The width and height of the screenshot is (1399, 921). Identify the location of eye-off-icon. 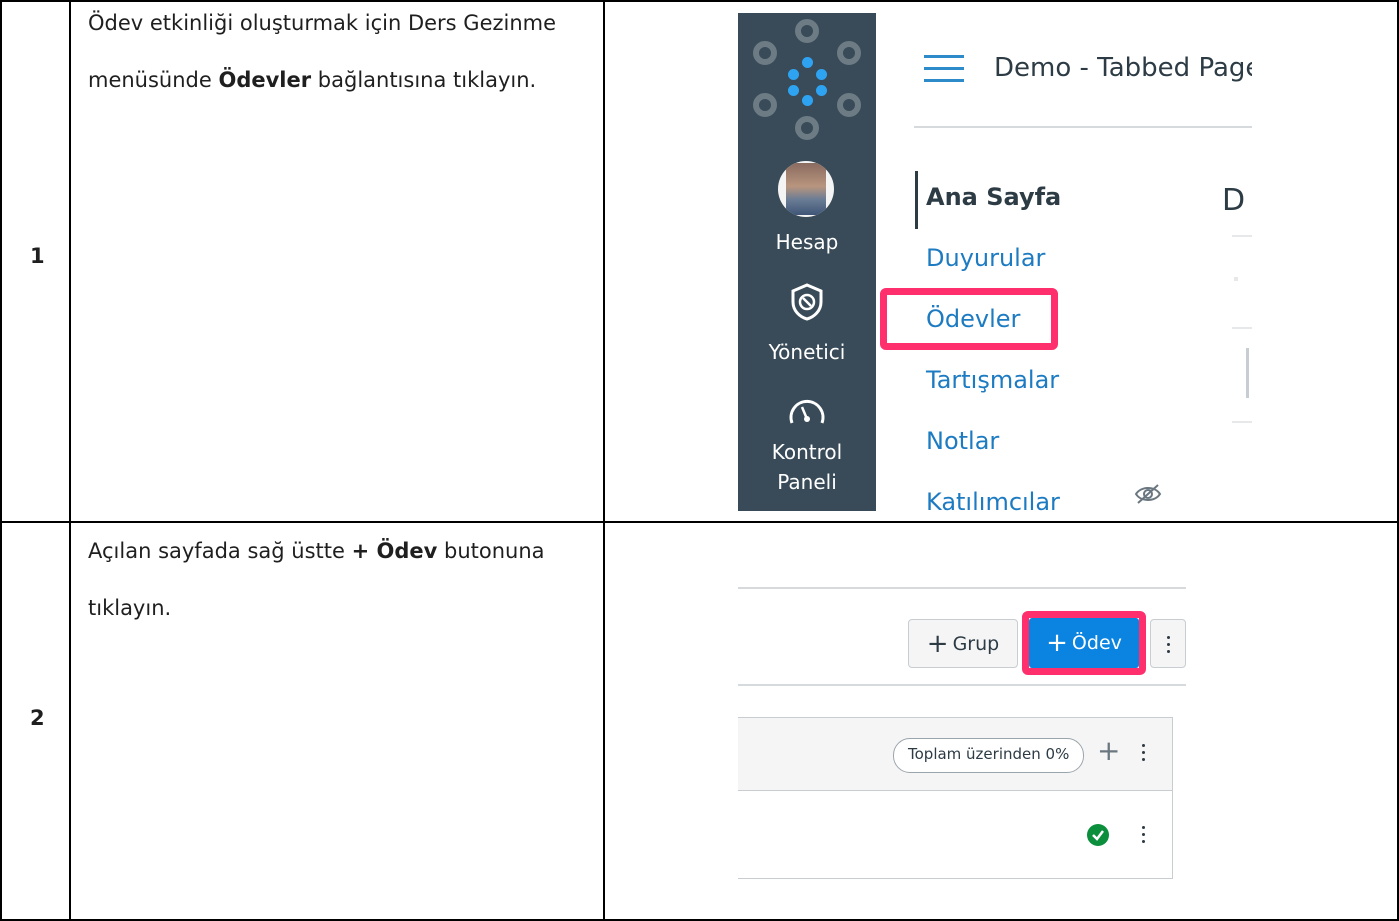
(1148, 494).